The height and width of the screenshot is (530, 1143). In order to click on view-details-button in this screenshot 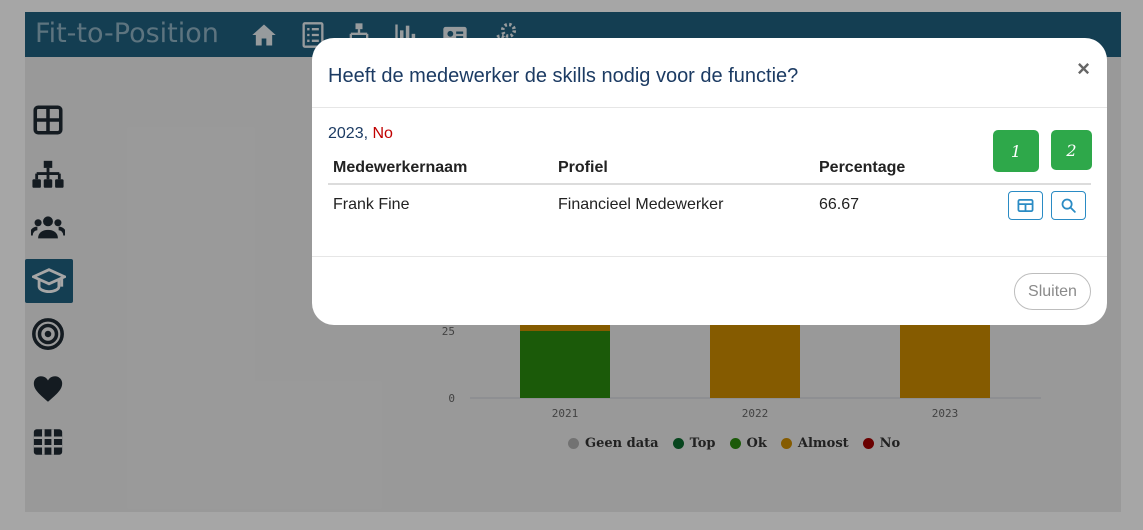, I will do `click(1068, 205)`.